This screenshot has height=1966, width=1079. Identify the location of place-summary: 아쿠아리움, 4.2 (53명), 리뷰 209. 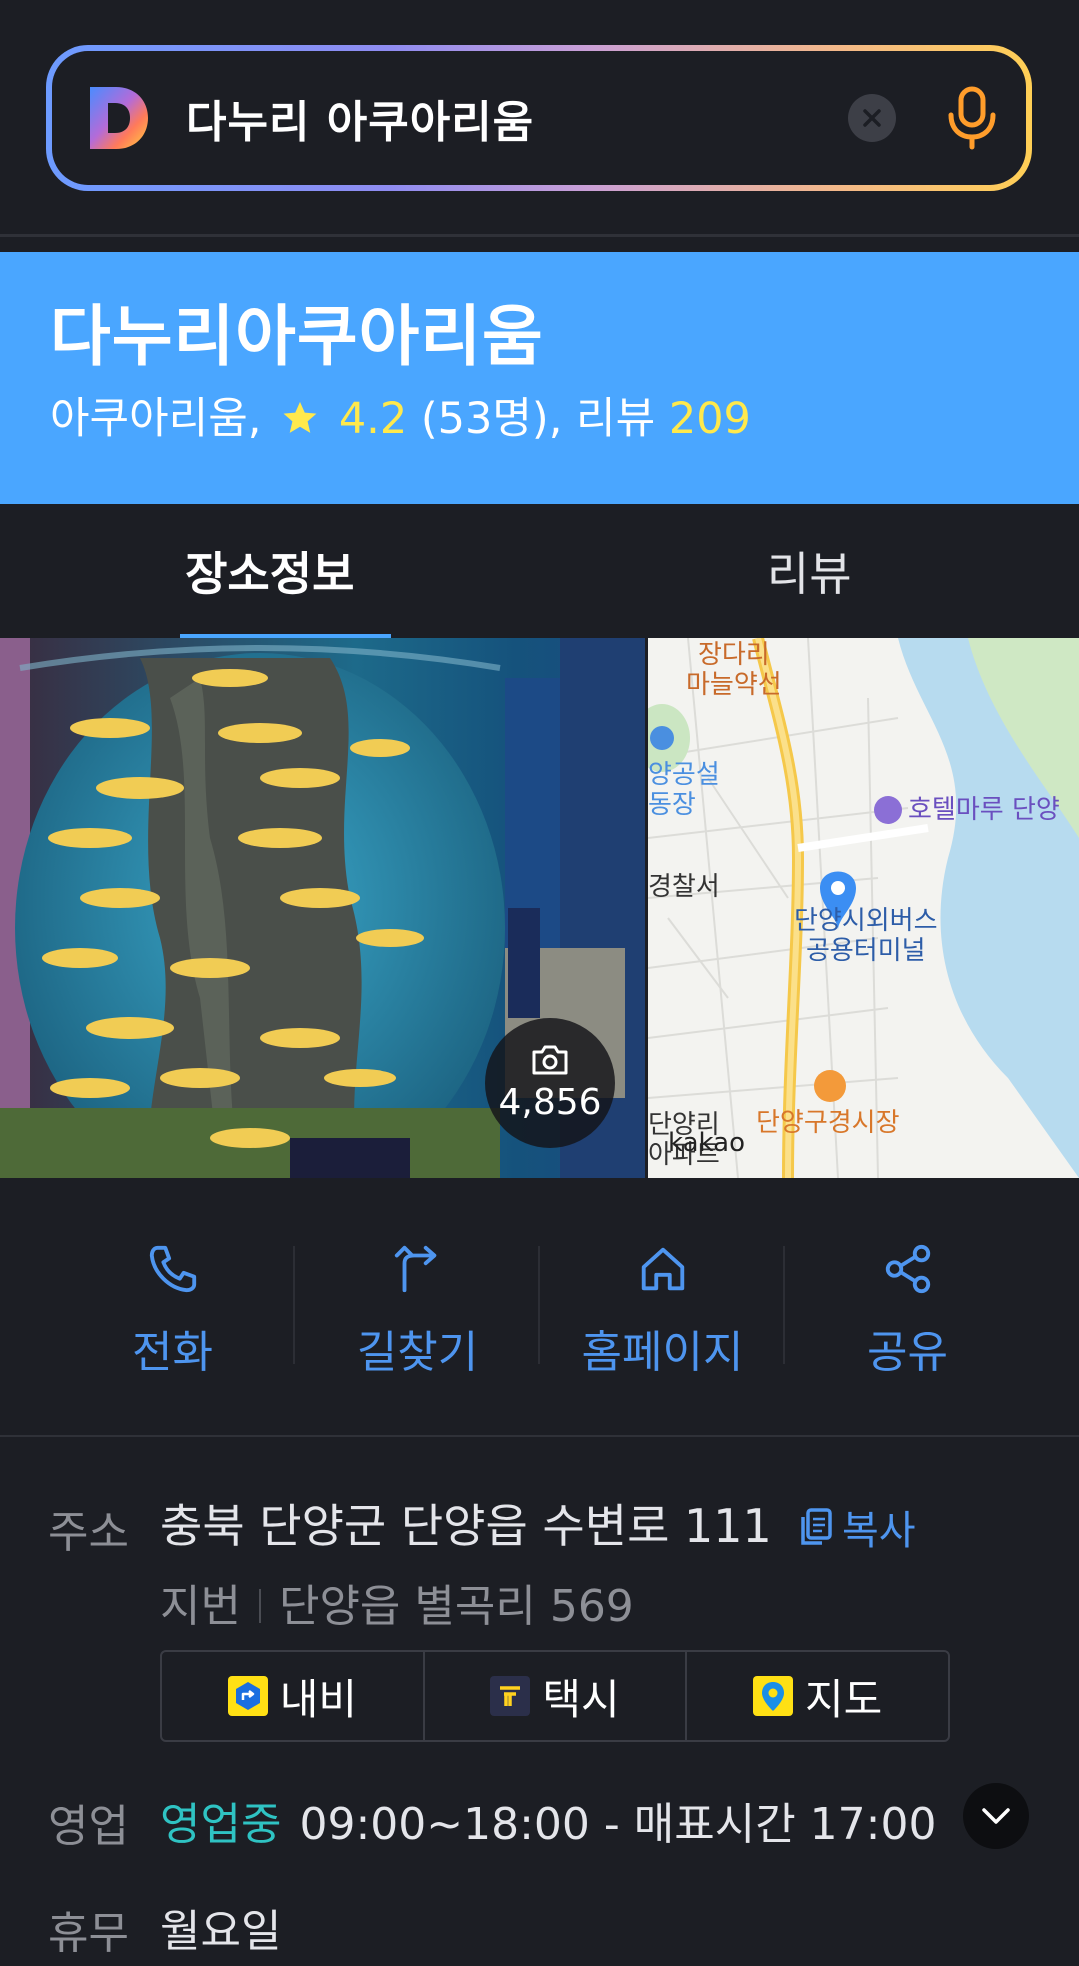
(539, 419).